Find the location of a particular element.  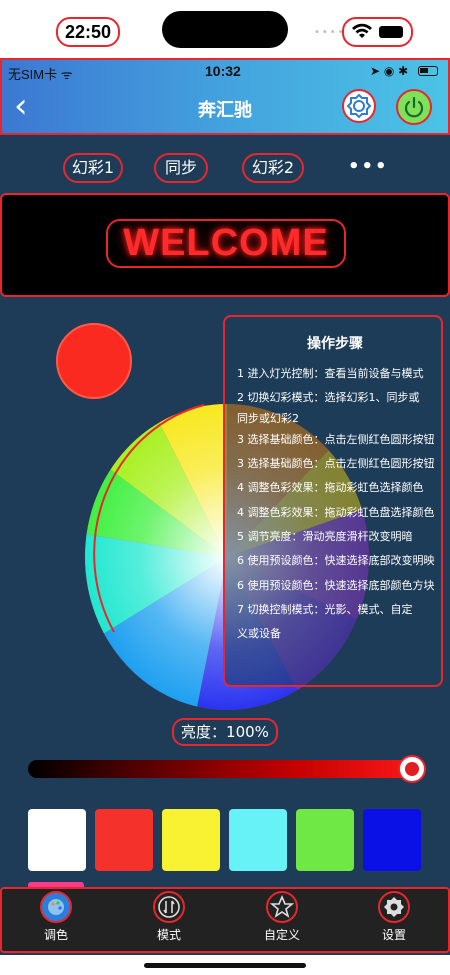

nav-item-mode: 模式 is located at coordinates (169, 917).